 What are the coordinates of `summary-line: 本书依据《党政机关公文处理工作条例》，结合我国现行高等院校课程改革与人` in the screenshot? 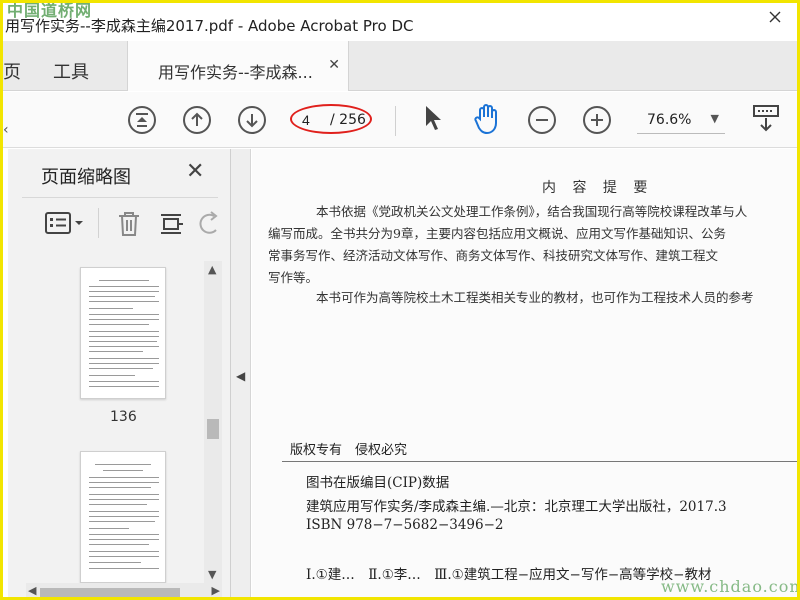 It's located at (532, 211).